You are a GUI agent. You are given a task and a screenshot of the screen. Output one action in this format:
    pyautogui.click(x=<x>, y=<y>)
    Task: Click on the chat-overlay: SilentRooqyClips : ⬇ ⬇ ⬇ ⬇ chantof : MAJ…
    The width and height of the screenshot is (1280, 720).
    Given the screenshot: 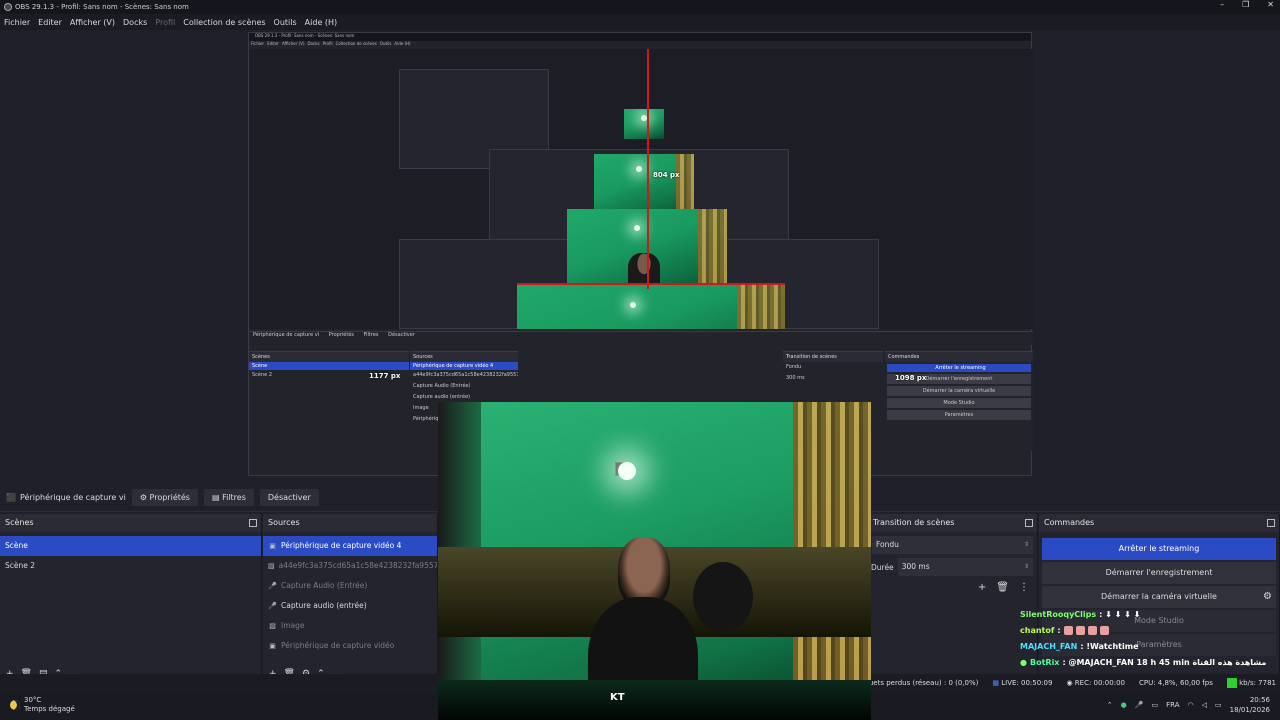 What is the action you would take?
    pyautogui.click(x=1143, y=638)
    